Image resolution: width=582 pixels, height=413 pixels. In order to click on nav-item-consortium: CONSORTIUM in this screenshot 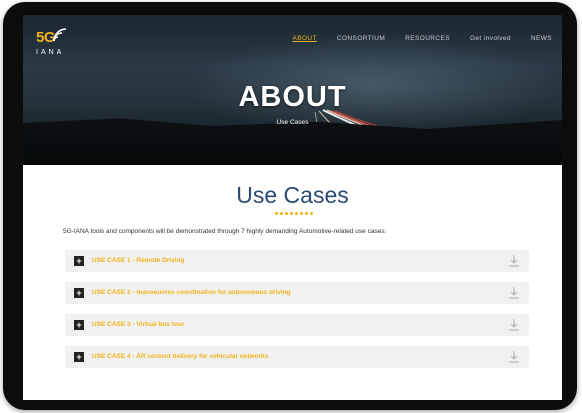, I will do `click(361, 38)`.